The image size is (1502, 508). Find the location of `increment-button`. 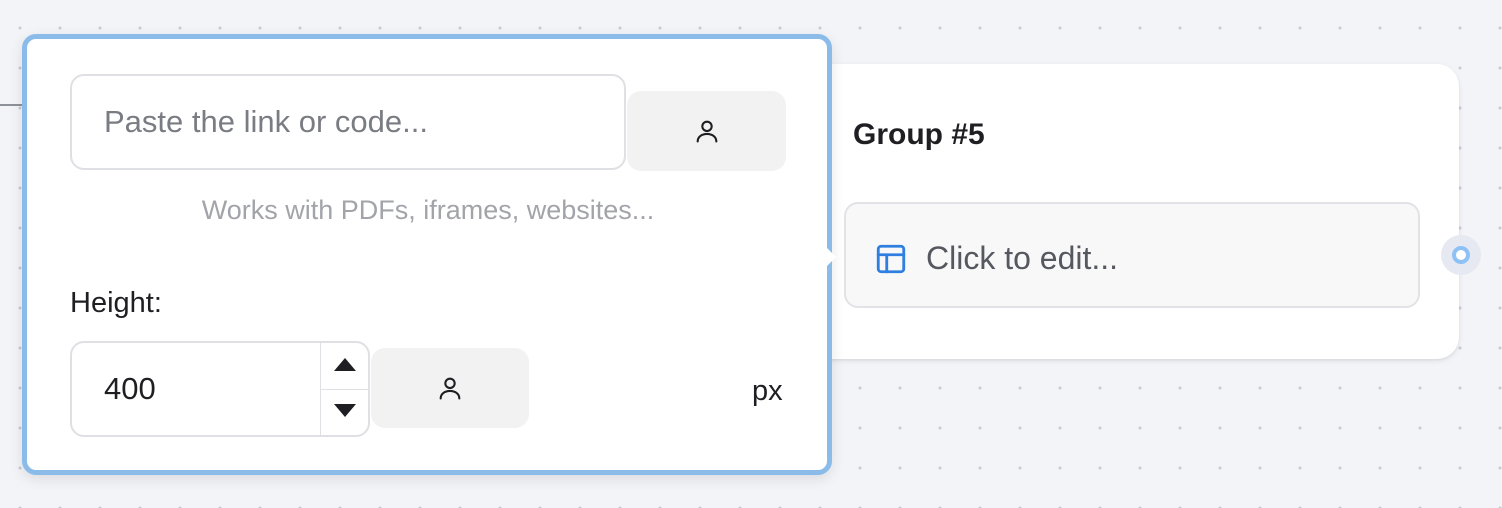

increment-button is located at coordinates (344, 366).